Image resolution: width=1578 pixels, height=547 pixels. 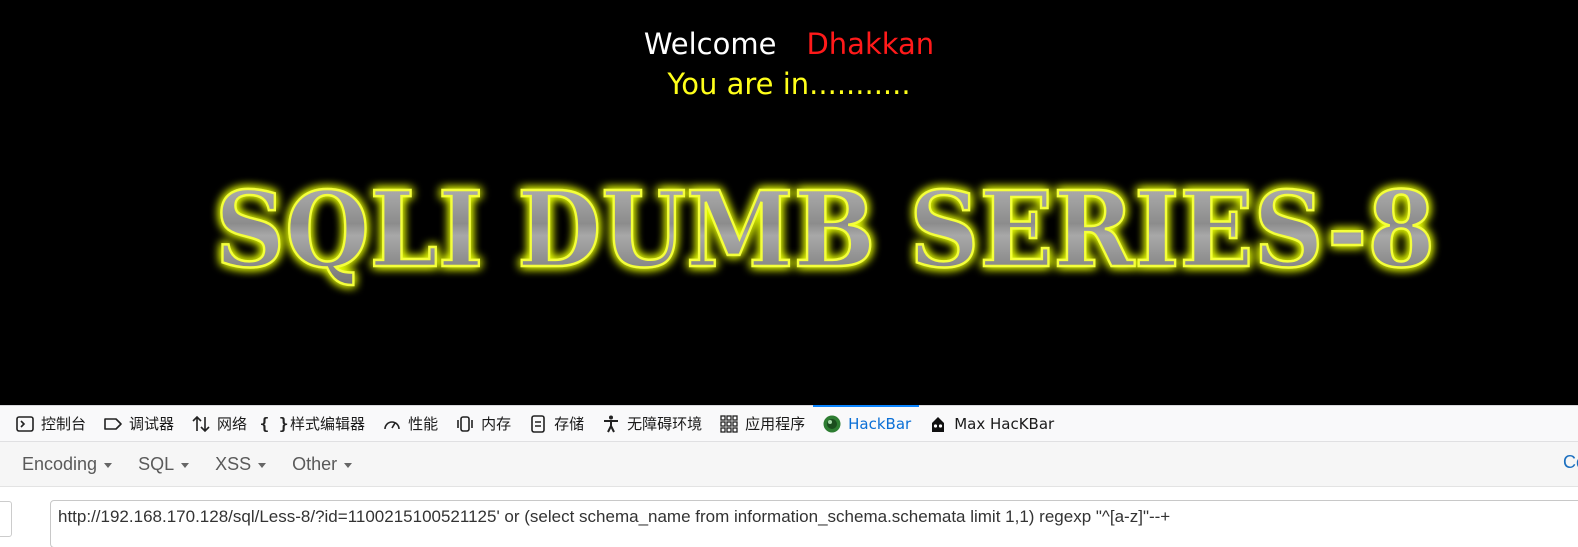 I want to click on tab-application: 应用程序, so click(x=761, y=423).